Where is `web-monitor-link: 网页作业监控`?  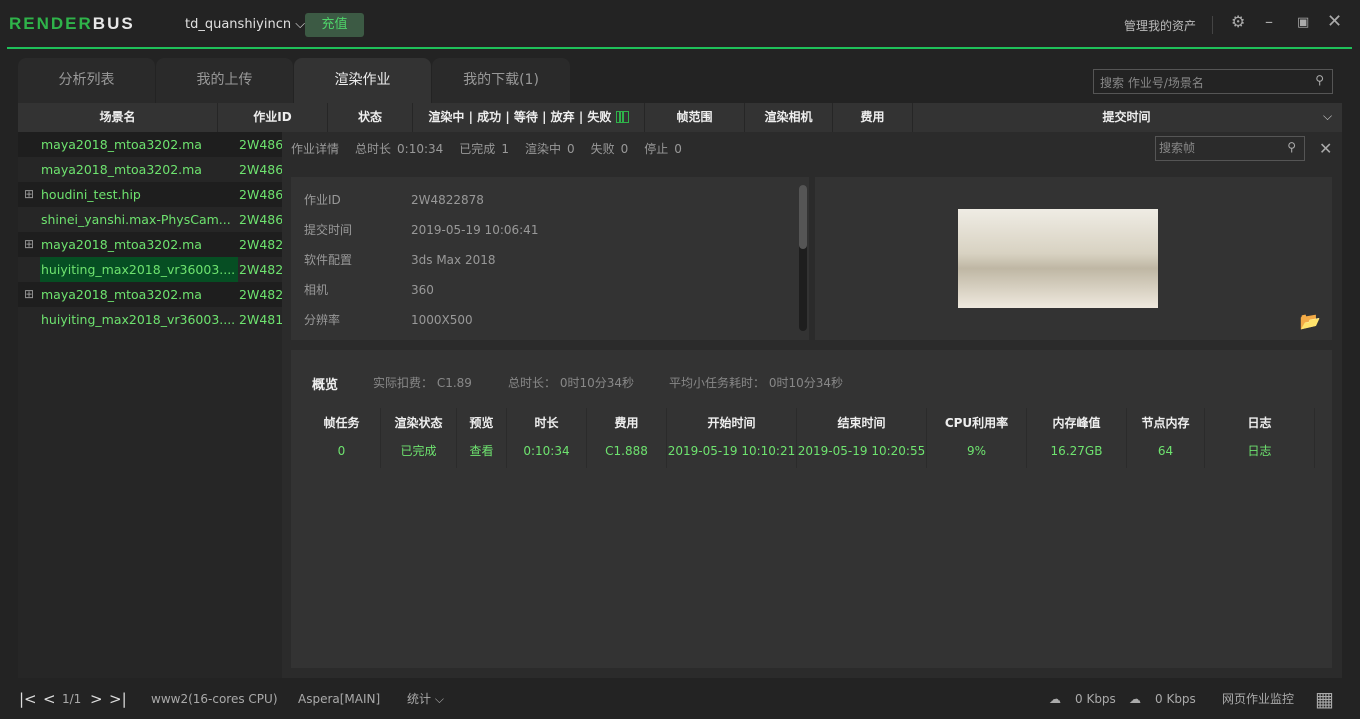 web-monitor-link: 网页作业监控 is located at coordinates (1258, 699).